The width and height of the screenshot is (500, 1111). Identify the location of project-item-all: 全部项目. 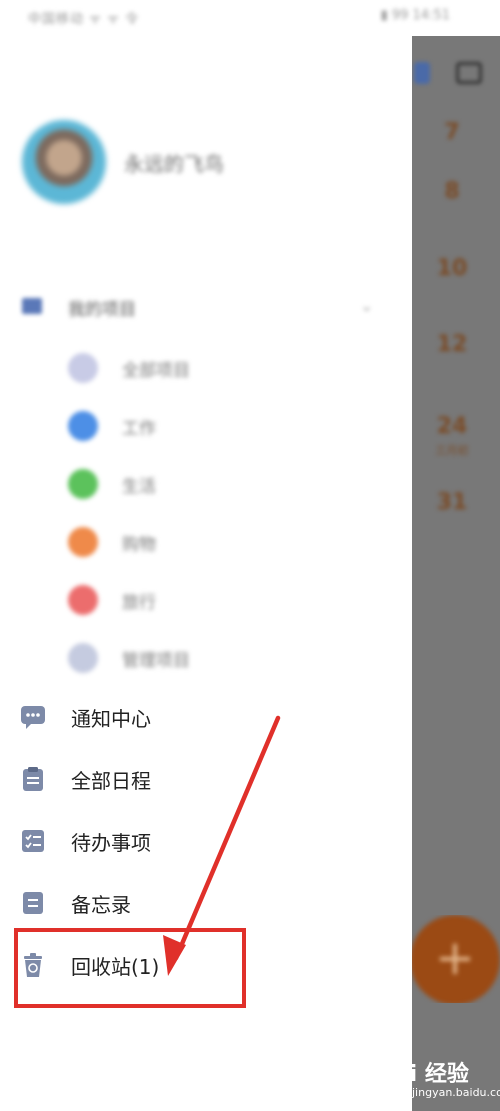
(200, 368).